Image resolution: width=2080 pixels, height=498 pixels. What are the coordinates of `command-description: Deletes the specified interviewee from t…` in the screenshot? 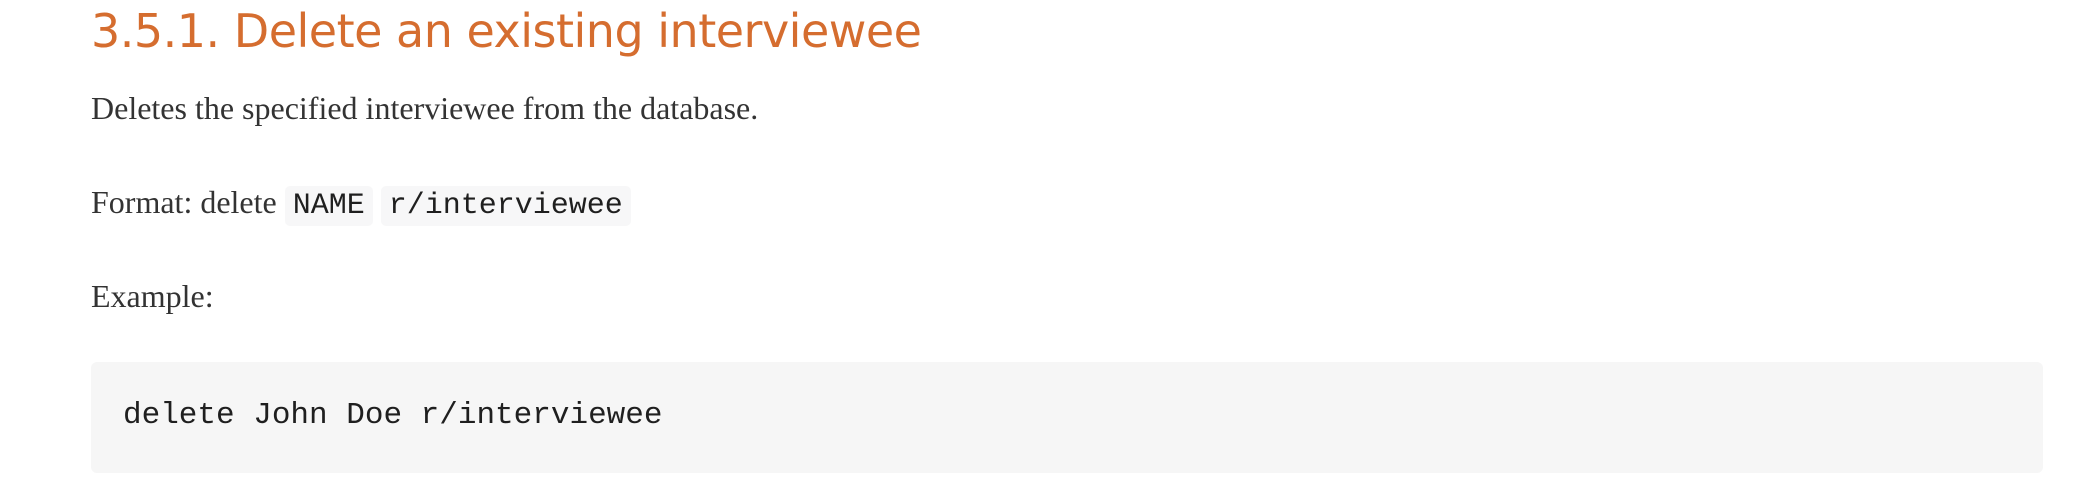 It's located at (425, 108).